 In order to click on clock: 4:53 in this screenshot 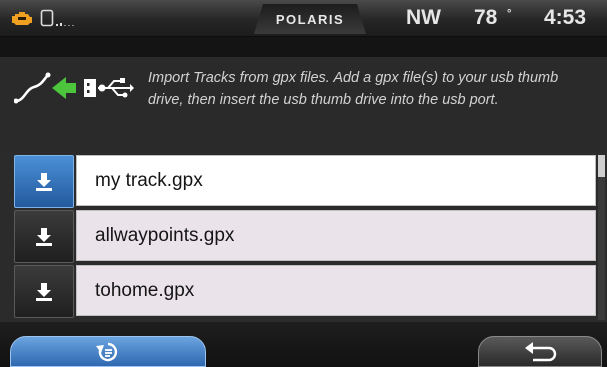, I will do `click(565, 17)`.